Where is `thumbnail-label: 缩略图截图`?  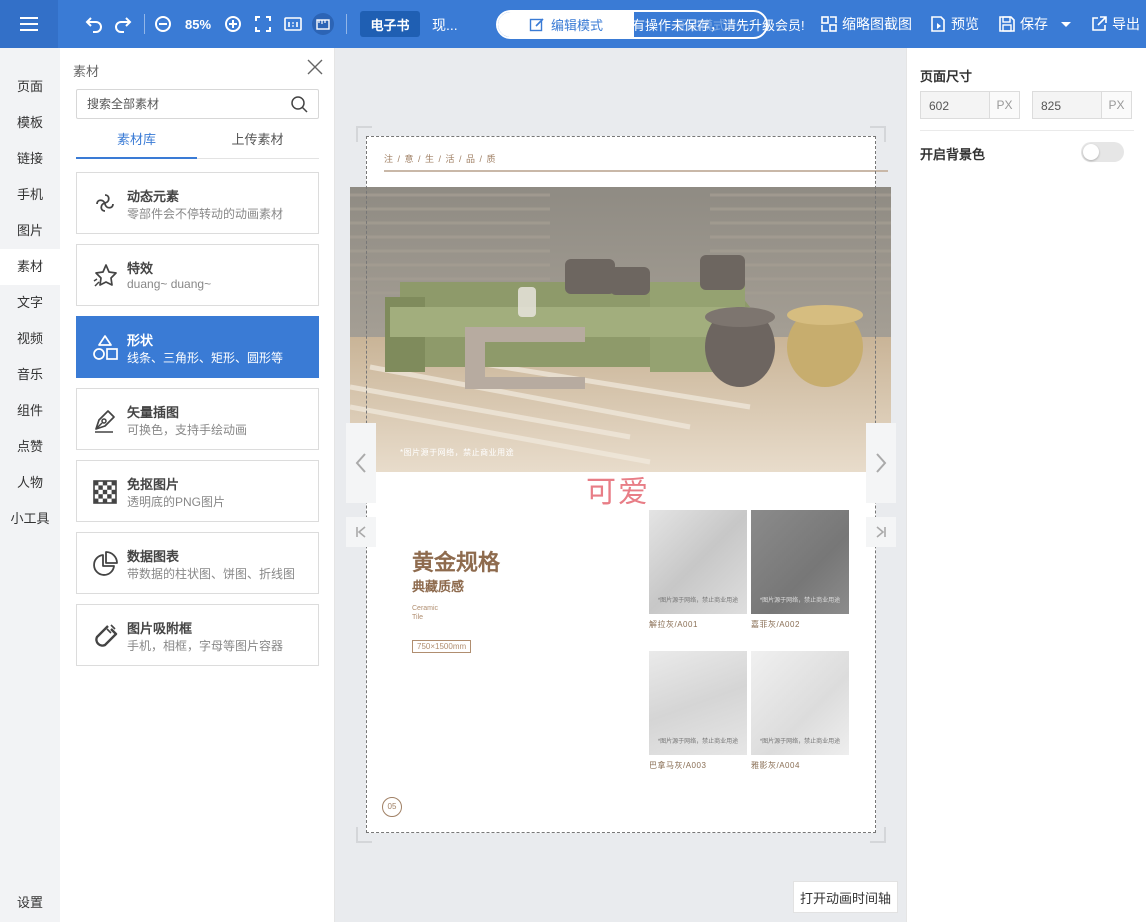 thumbnail-label: 缩略图截图 is located at coordinates (877, 24).